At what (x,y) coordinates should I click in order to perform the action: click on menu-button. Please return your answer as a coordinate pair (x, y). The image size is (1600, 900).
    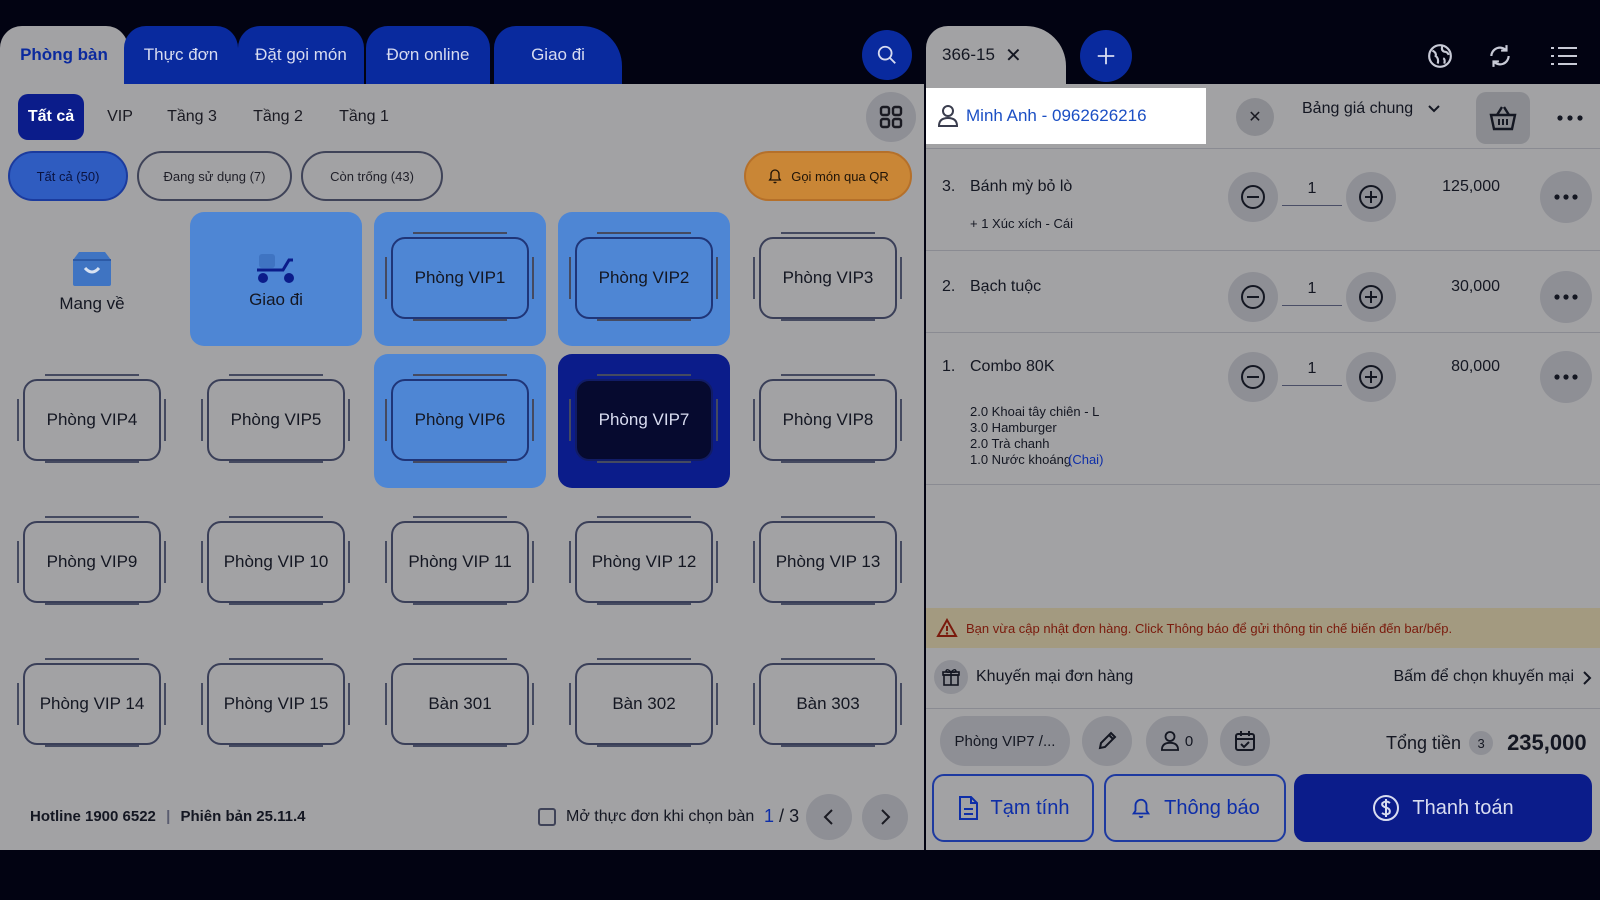
    Looking at the image, I should click on (1564, 56).